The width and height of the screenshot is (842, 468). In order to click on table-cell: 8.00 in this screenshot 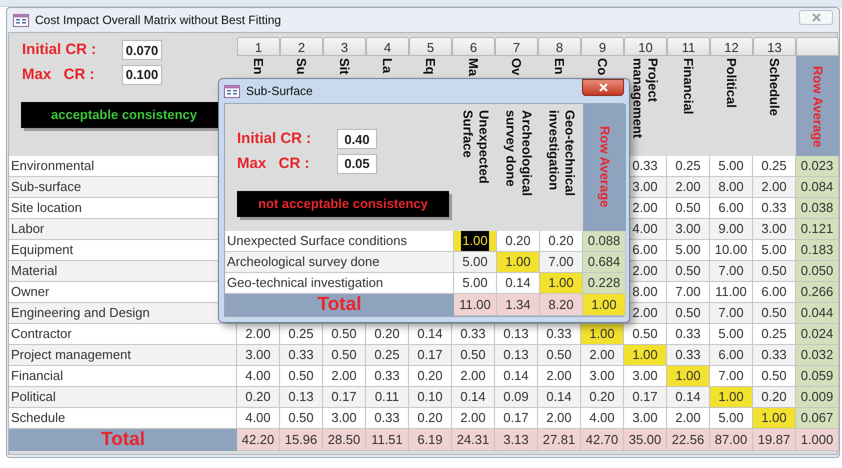, I will do `click(731, 187)`.